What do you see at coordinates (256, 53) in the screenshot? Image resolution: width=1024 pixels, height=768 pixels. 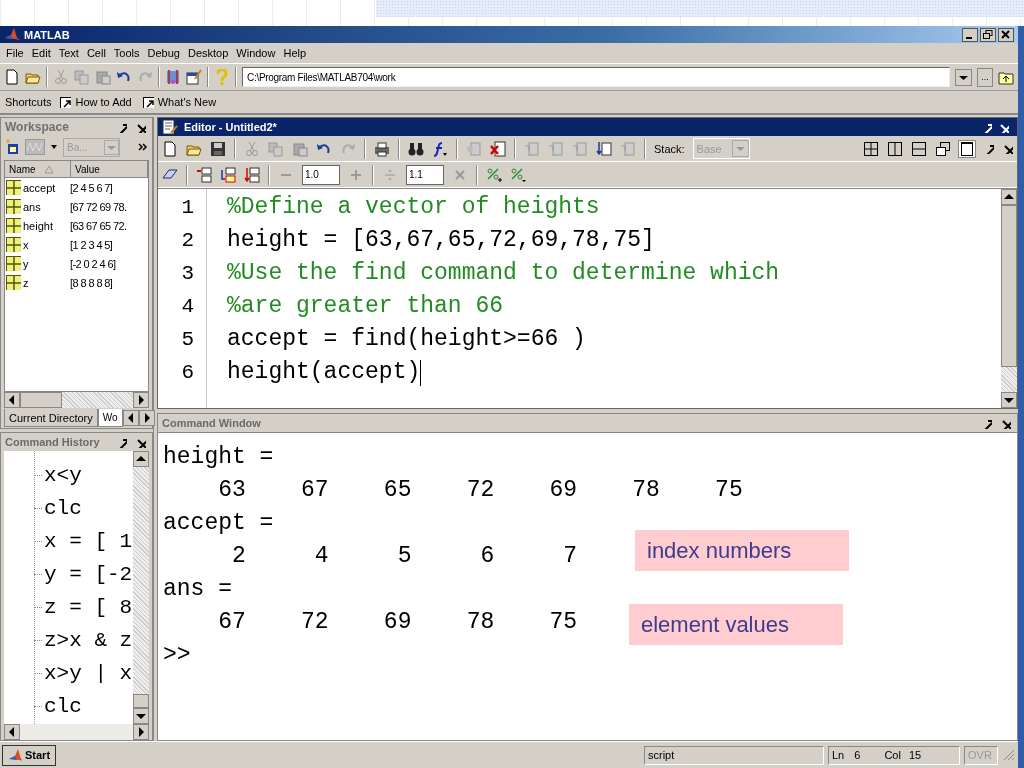 I see `menu-item: Window` at bounding box center [256, 53].